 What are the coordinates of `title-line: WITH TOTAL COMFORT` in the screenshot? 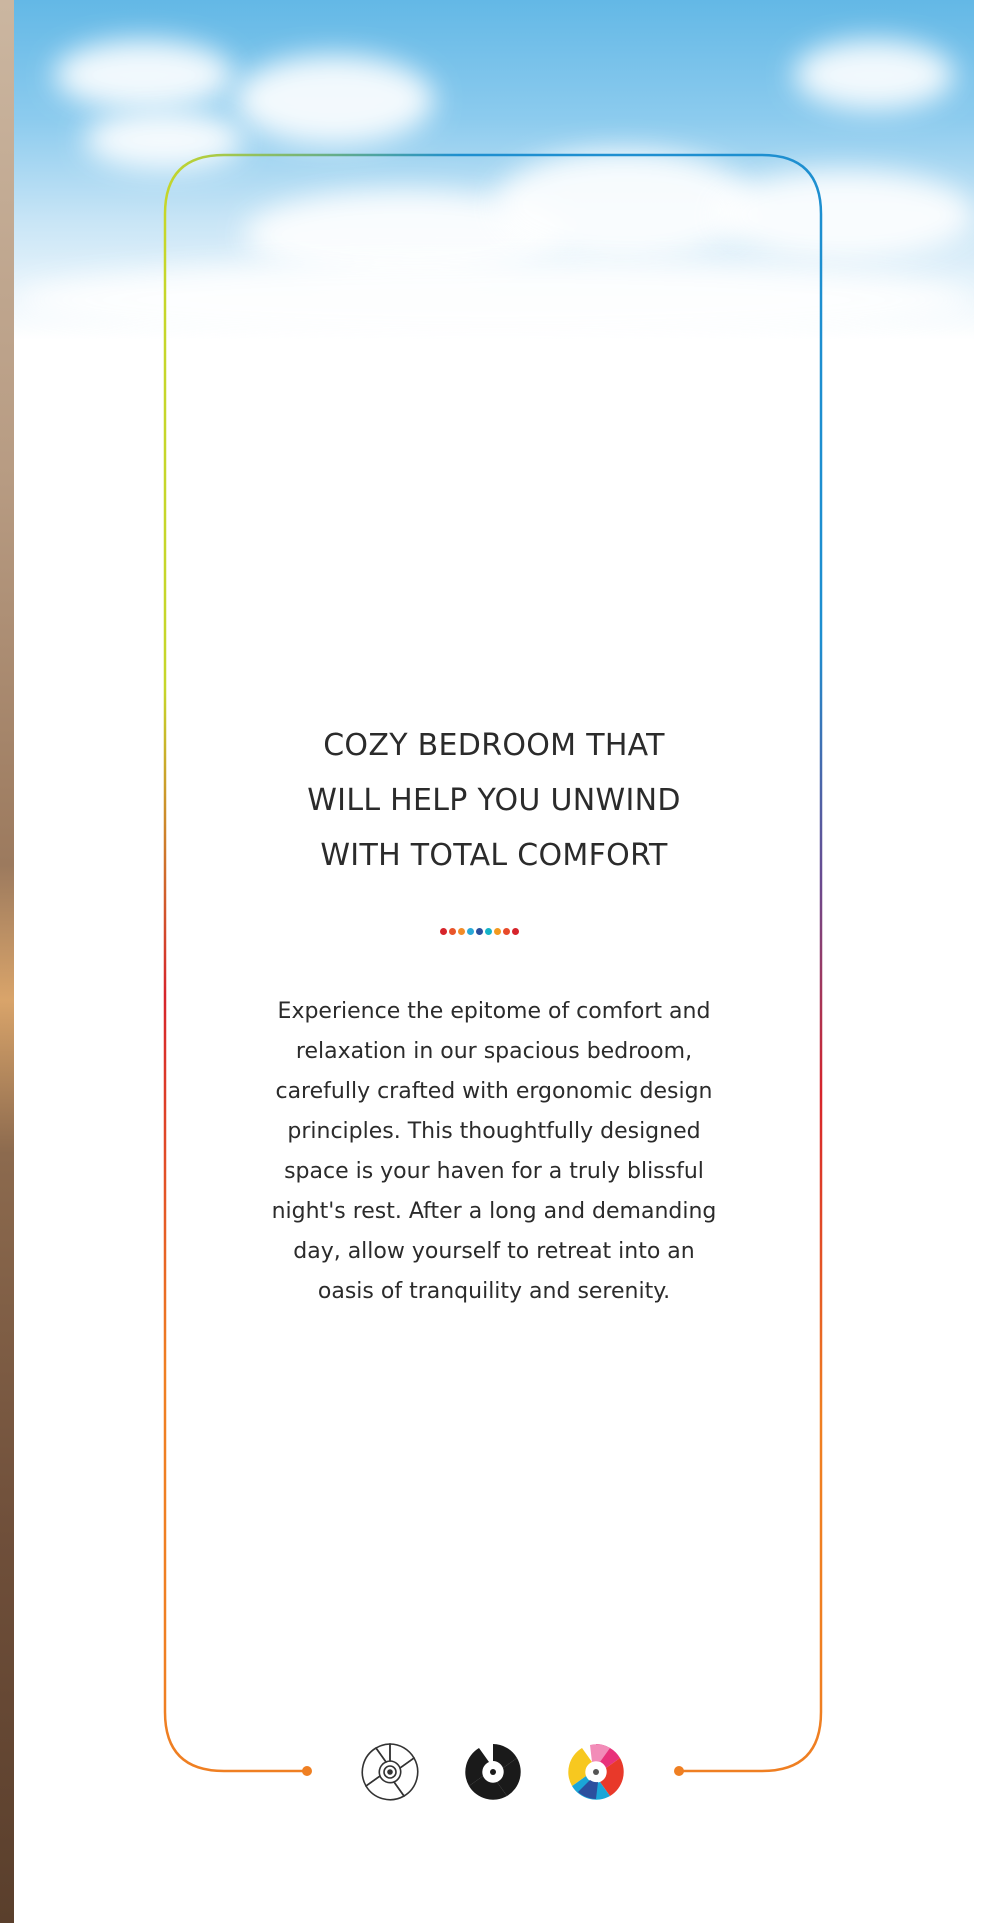 It's located at (494, 855).